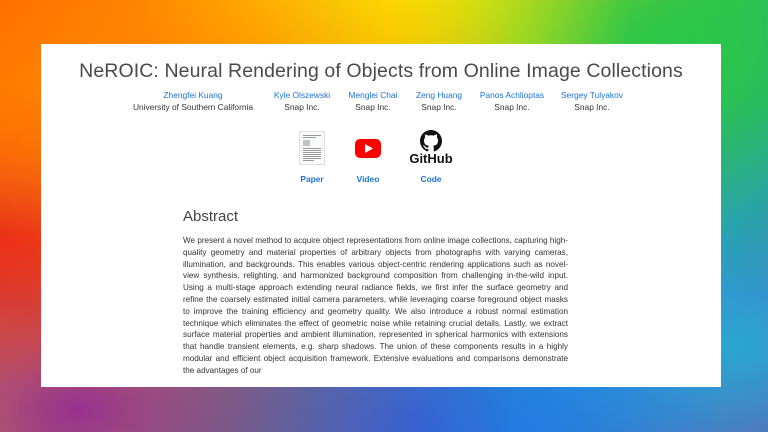  What do you see at coordinates (373, 95) in the screenshot?
I see `author-name-link: Menglei Chai` at bounding box center [373, 95].